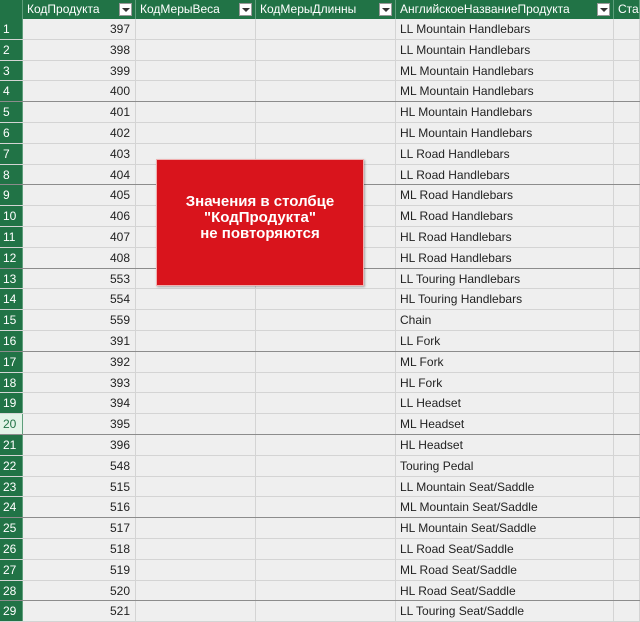 The image size is (640, 622). What do you see at coordinates (11, 569) in the screenshot?
I see `row-number: 27` at bounding box center [11, 569].